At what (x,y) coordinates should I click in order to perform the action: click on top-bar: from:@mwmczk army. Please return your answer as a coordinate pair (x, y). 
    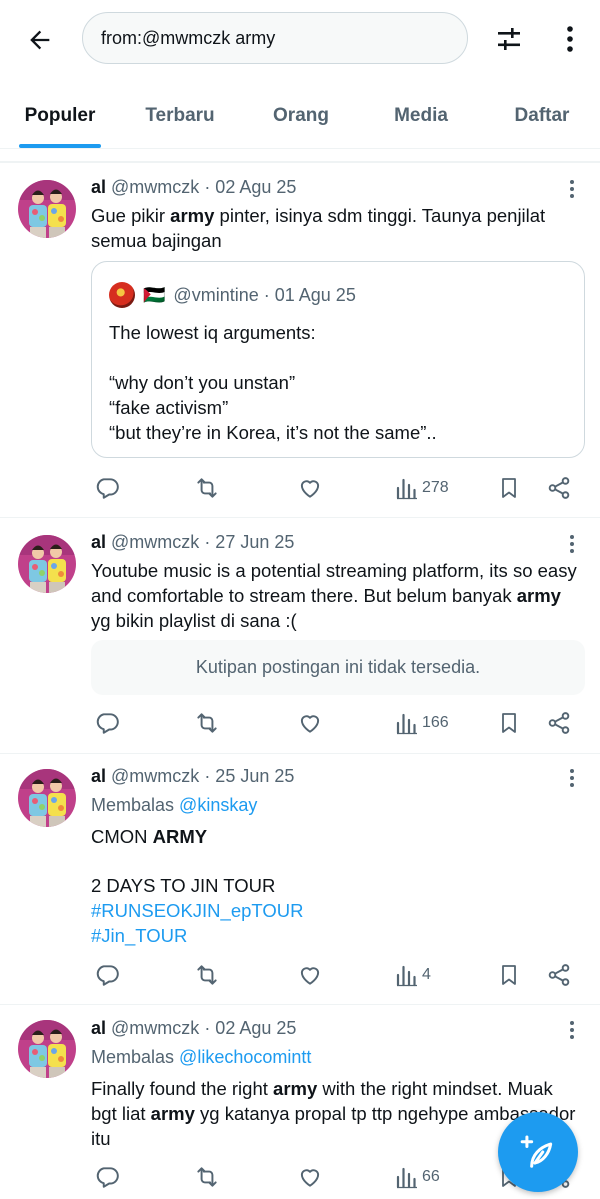
    Looking at the image, I should click on (300, 39).